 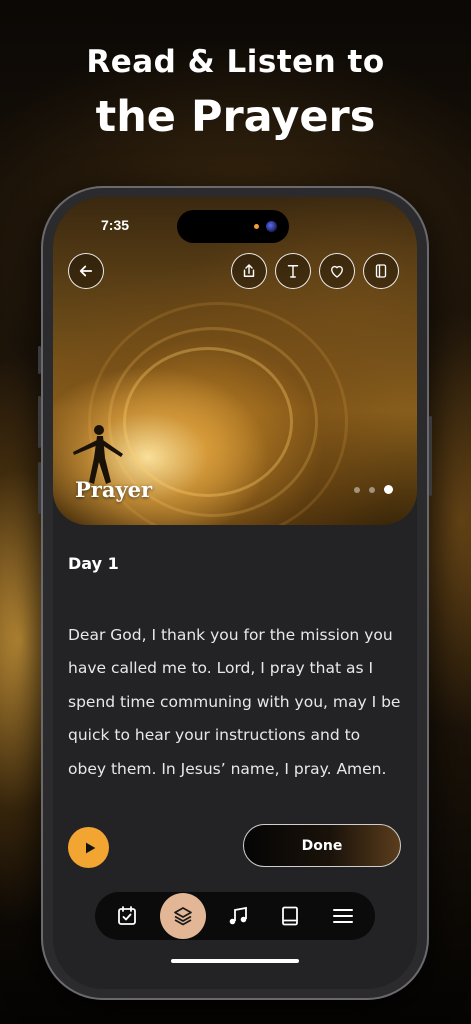 I want to click on tab-music, so click(x=238, y=916).